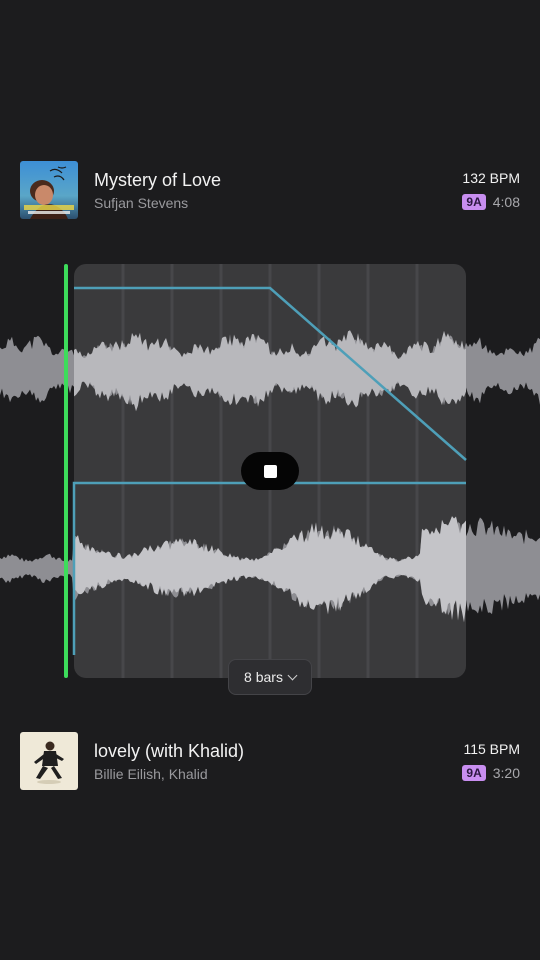  I want to click on track-duration: 4:08, so click(506, 202).